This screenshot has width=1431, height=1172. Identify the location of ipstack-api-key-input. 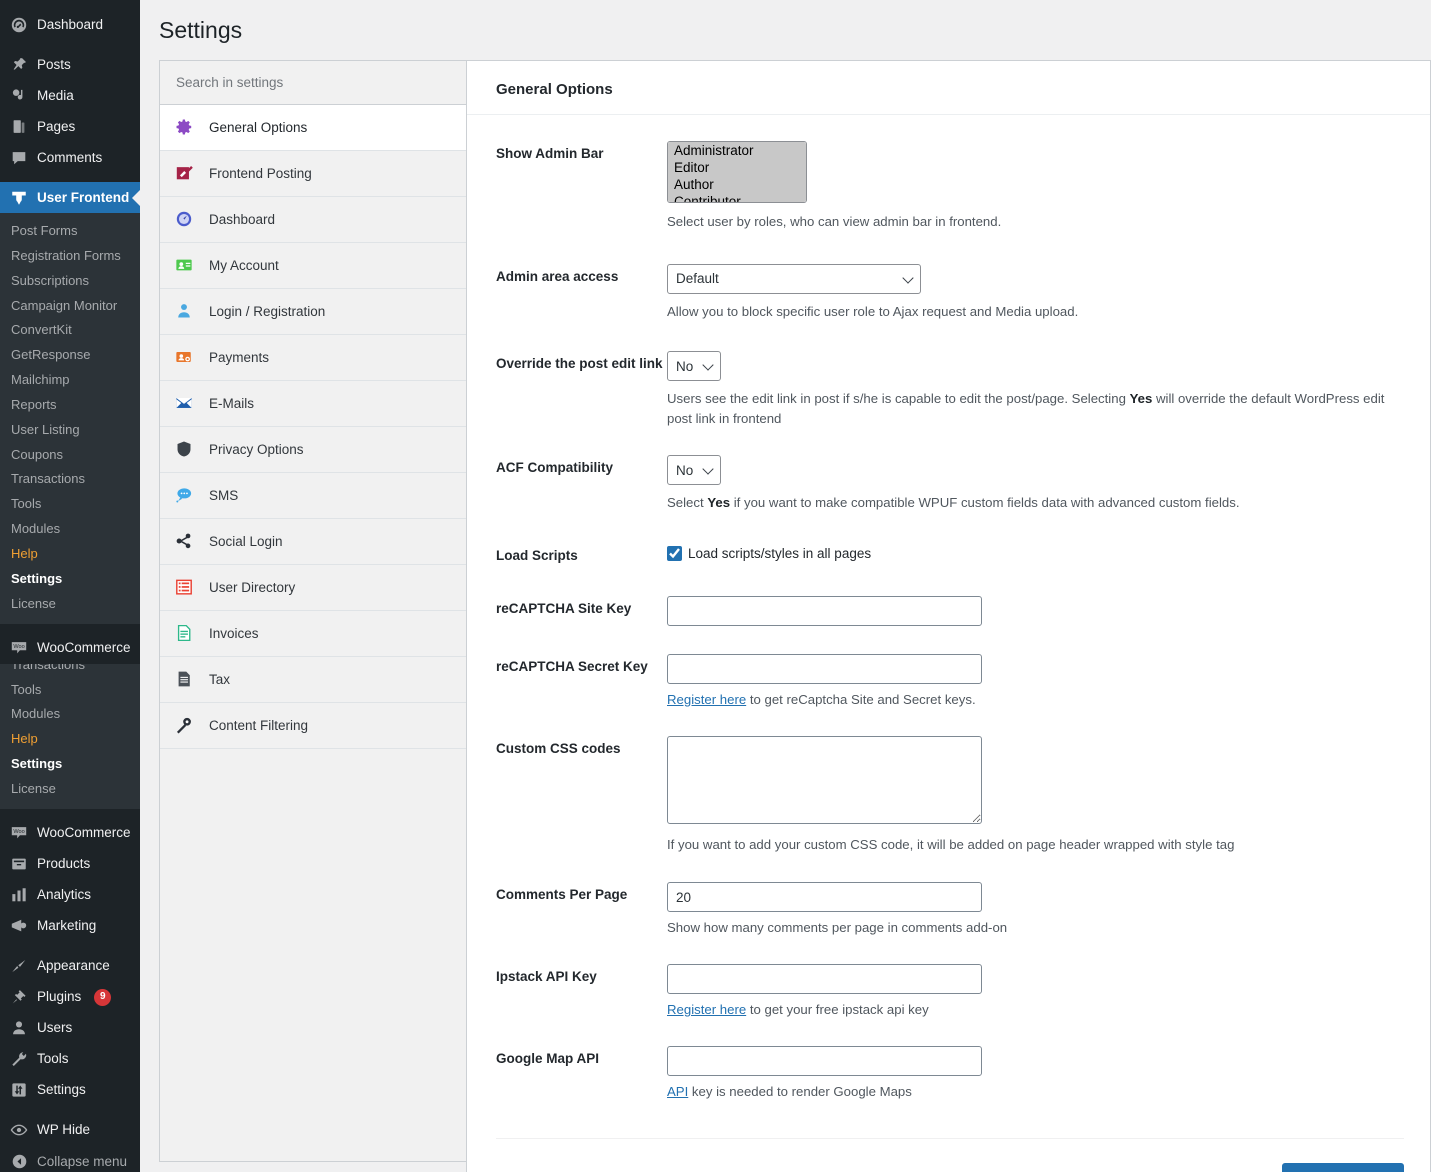
(824, 979).